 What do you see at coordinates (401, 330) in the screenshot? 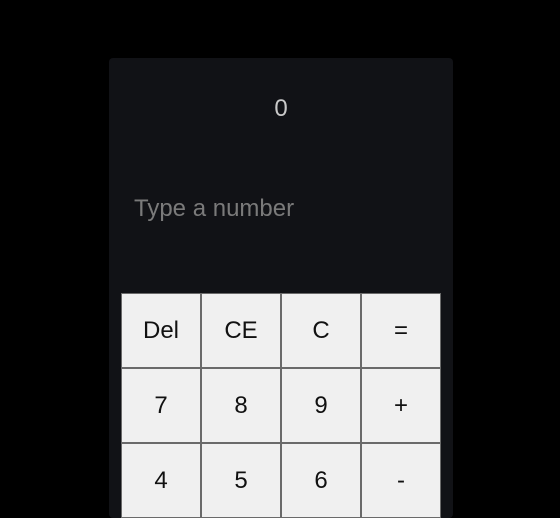
I see `equals-button: =` at bounding box center [401, 330].